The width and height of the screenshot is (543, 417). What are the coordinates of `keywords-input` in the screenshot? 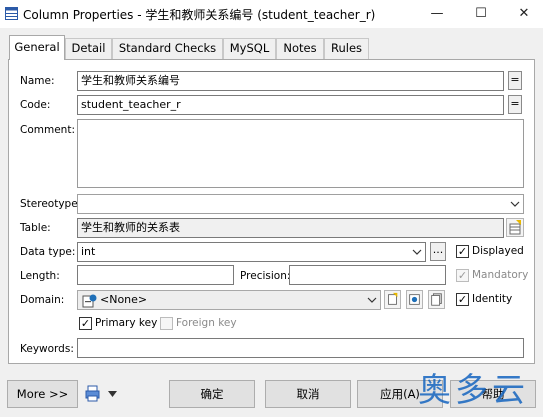 It's located at (300, 348).